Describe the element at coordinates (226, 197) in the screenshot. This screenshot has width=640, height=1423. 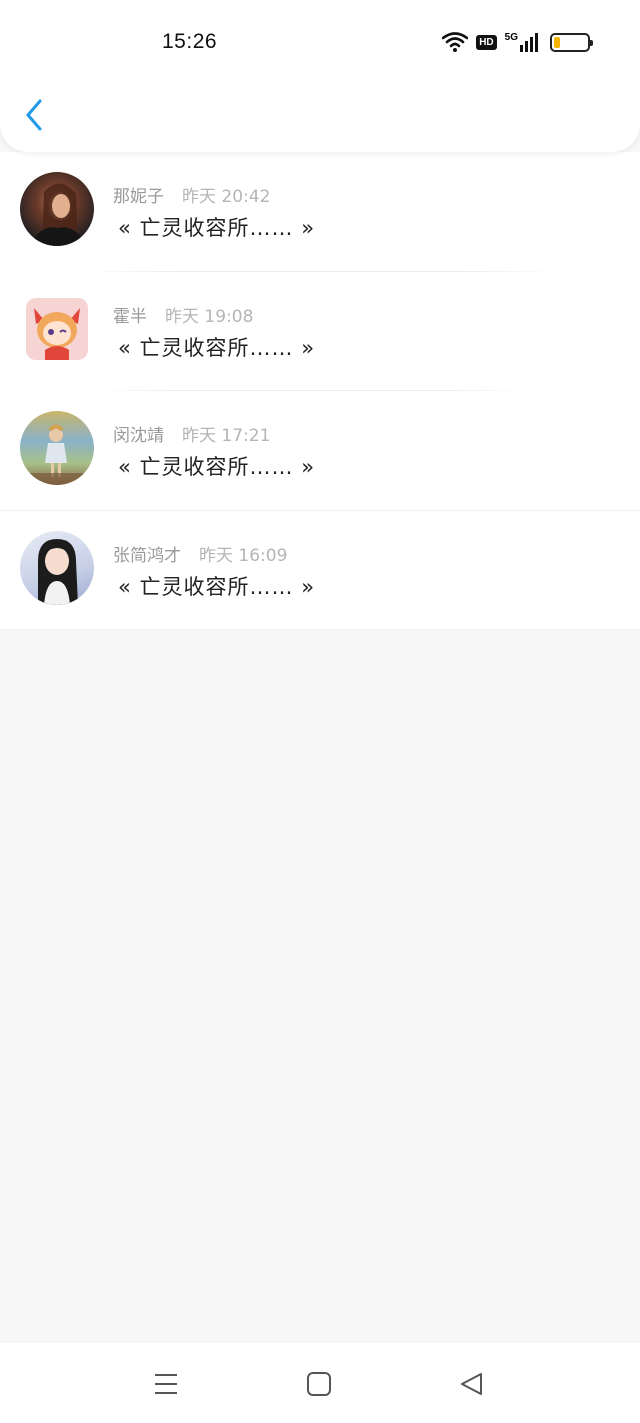
I see `message-time: 昨天 20:42` at that location.